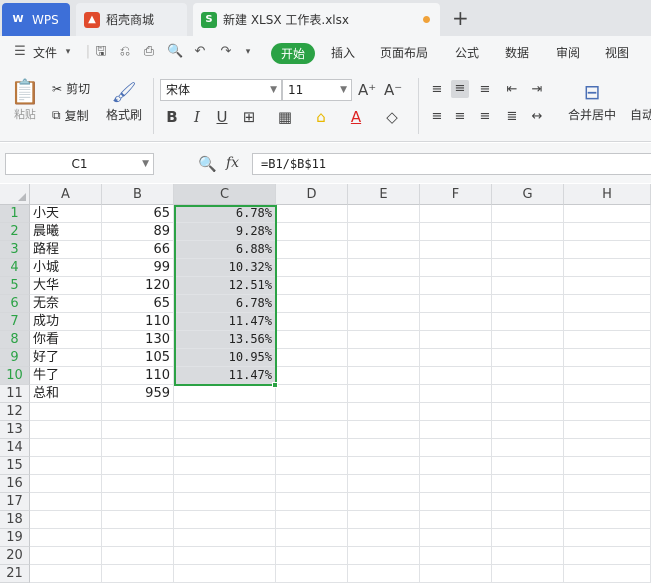 This screenshot has height=585, width=651. Describe the element at coordinates (356, 117) in the screenshot. I see `font-color-icon: A` at that location.